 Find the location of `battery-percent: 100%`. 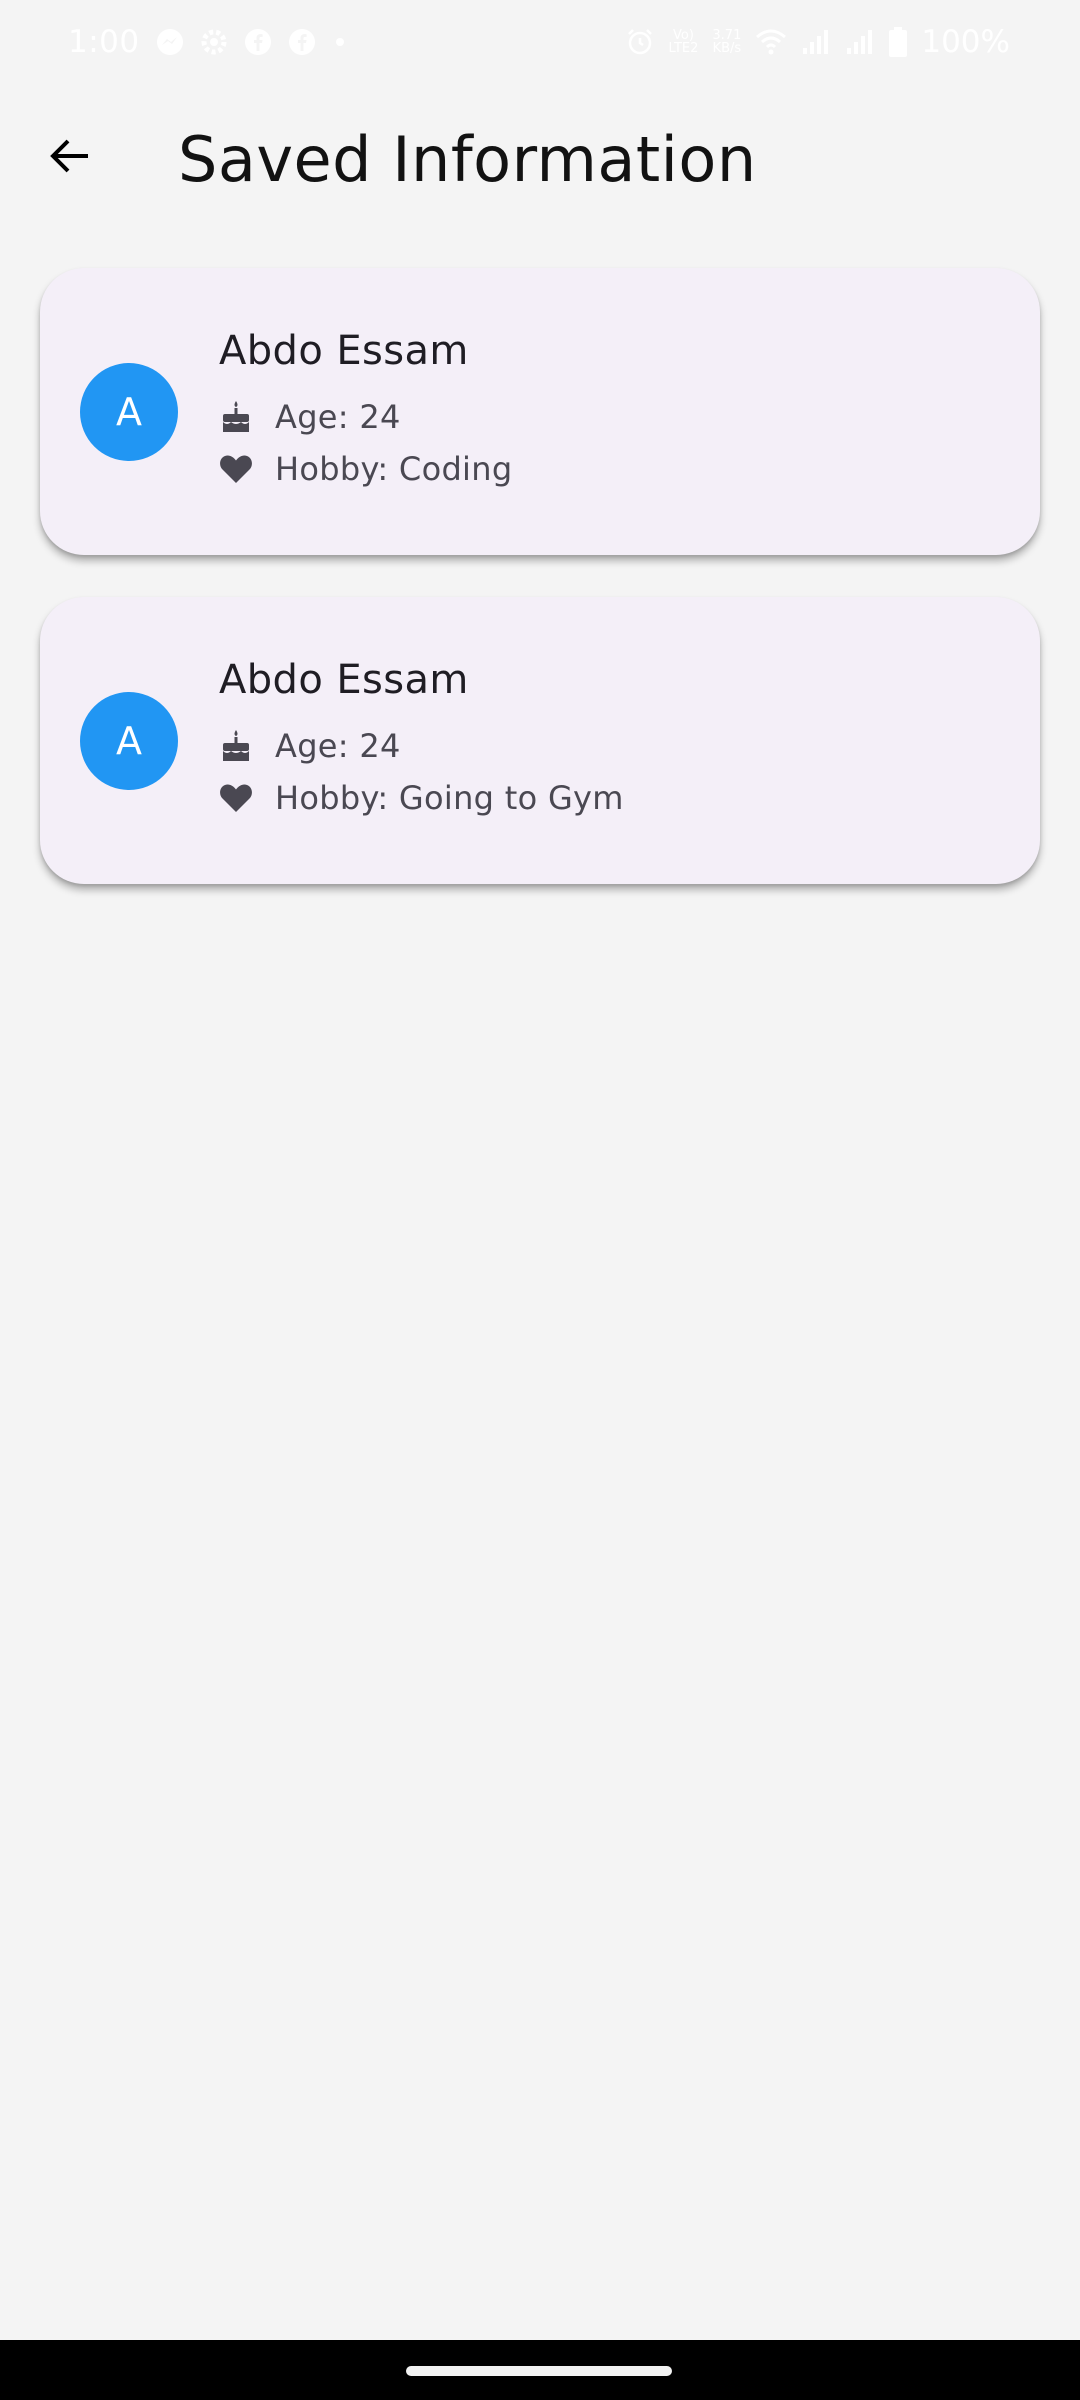

battery-percent: 100% is located at coordinates (965, 42).